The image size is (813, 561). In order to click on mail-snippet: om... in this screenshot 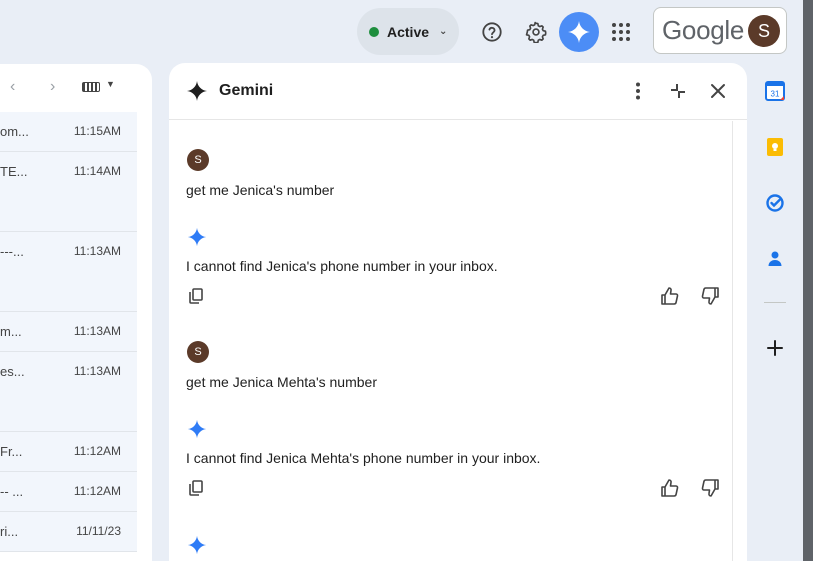, I will do `click(14, 131)`.